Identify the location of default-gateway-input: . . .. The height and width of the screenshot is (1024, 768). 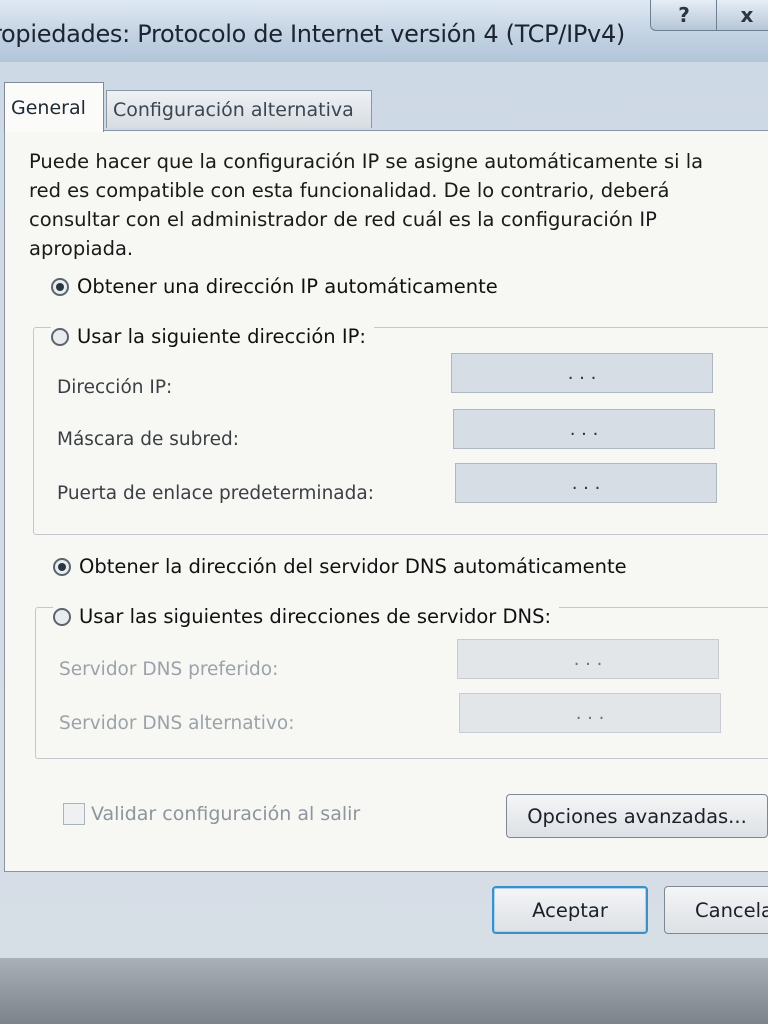
(586, 483).